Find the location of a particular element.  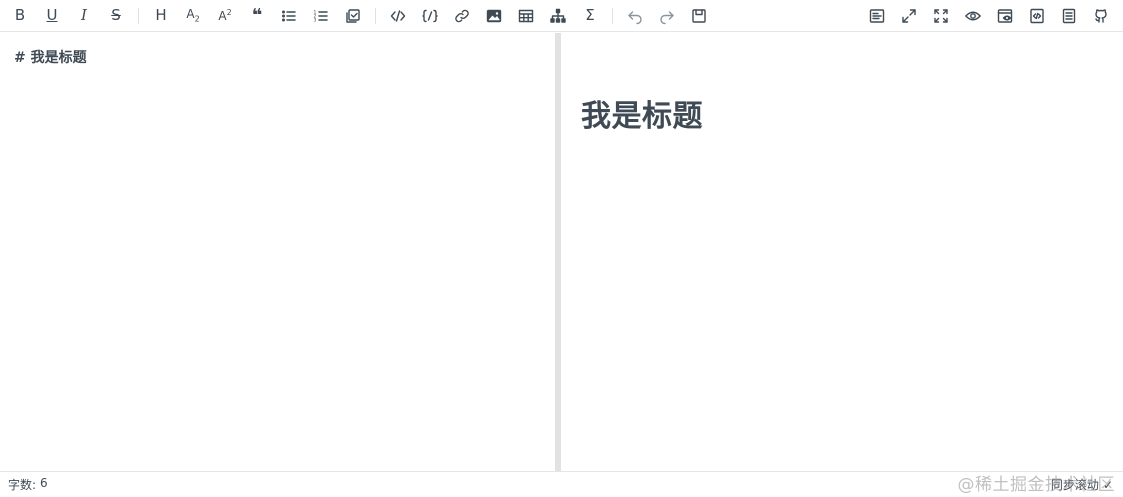

mermaid-button is located at coordinates (558, 16).